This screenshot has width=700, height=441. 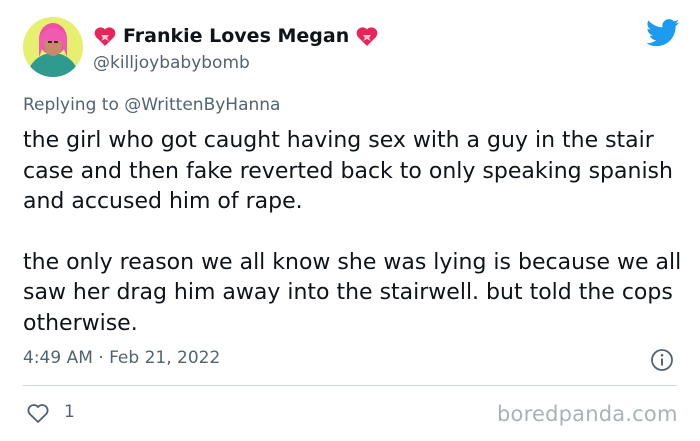 I want to click on user-names: Frankie Loves Megan @killjoybabybomb, so click(x=236, y=48).